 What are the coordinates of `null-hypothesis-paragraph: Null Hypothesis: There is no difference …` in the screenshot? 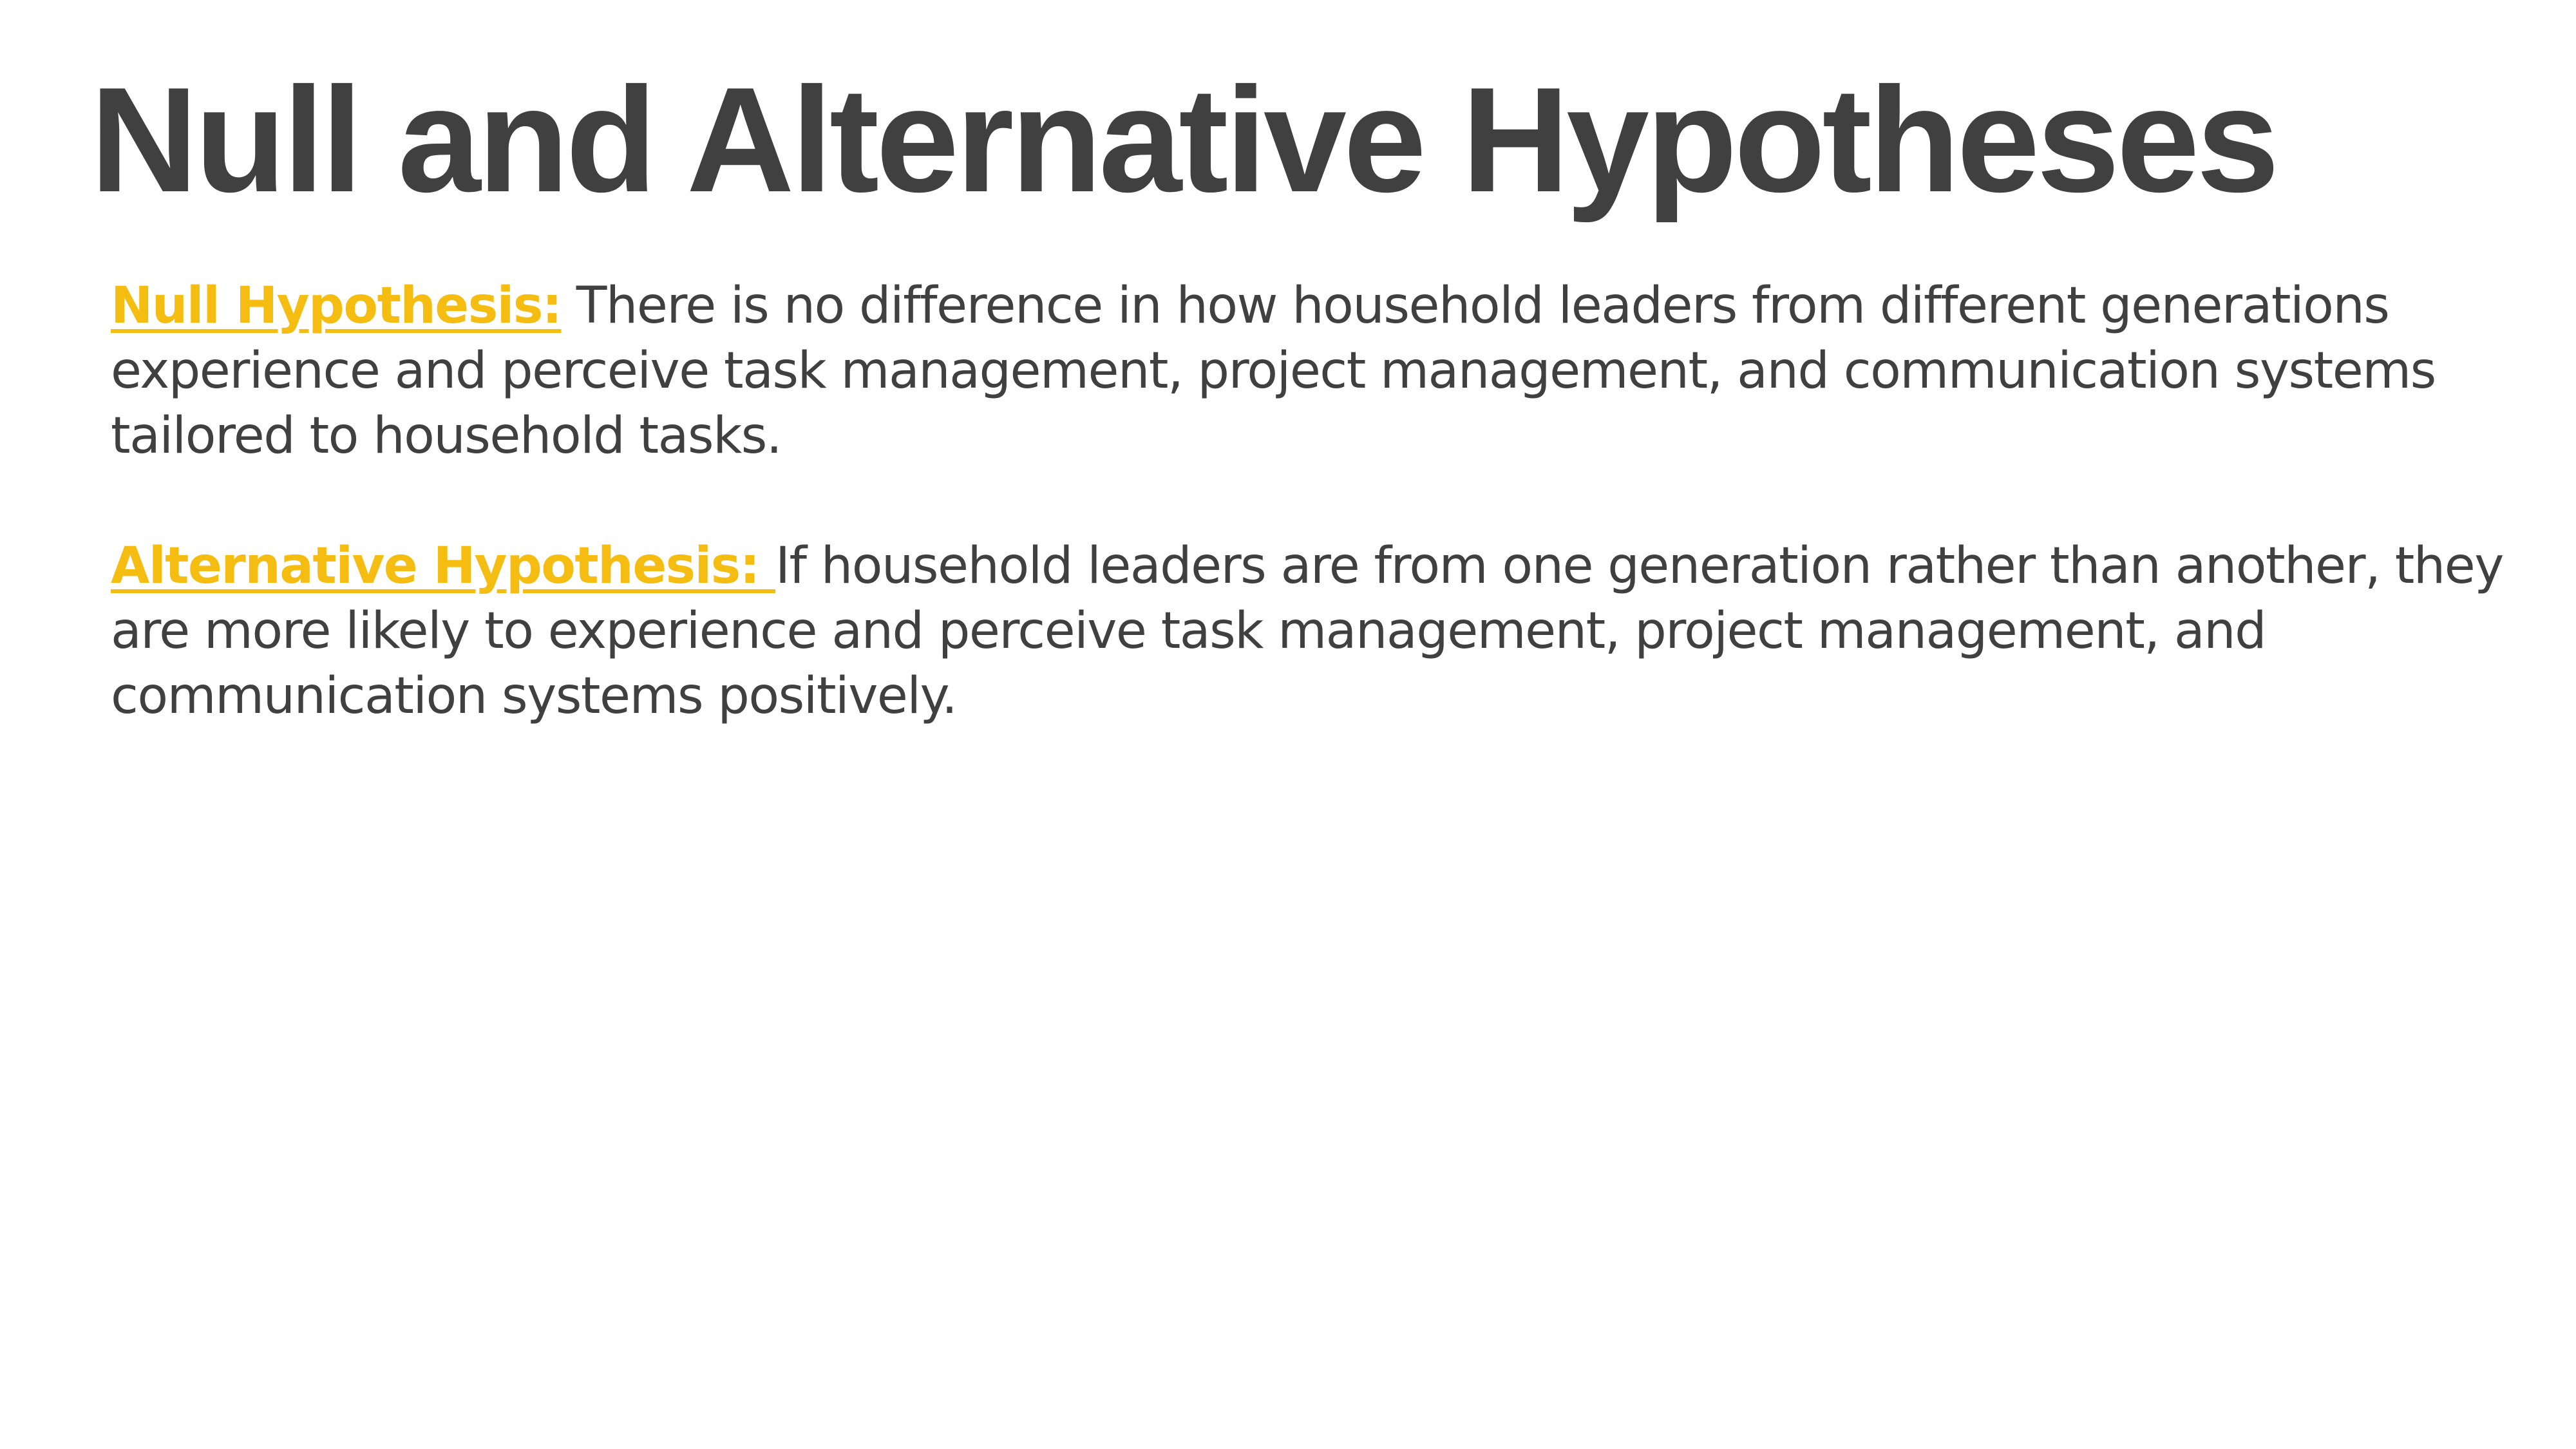 It's located at (1308, 371).